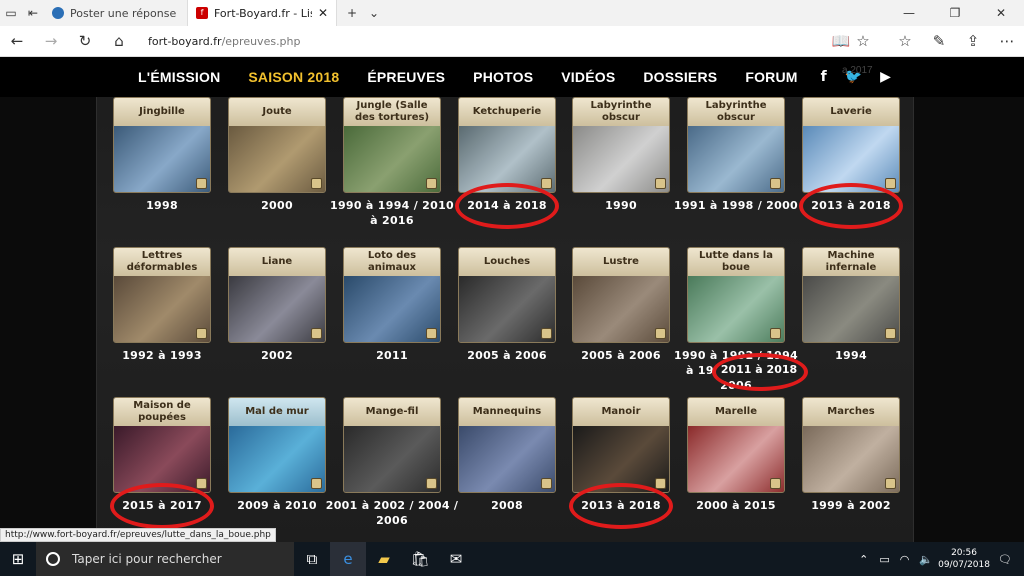 The height and width of the screenshot is (576, 1024). What do you see at coordinates (406, 77) in the screenshot?
I see `menu-epreuves: ÉPREUVES` at bounding box center [406, 77].